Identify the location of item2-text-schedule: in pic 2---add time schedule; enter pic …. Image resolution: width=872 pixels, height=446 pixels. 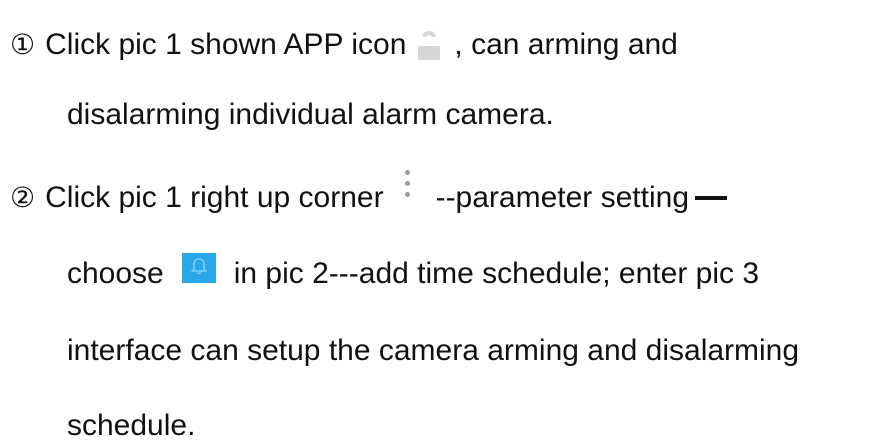
(496, 273).